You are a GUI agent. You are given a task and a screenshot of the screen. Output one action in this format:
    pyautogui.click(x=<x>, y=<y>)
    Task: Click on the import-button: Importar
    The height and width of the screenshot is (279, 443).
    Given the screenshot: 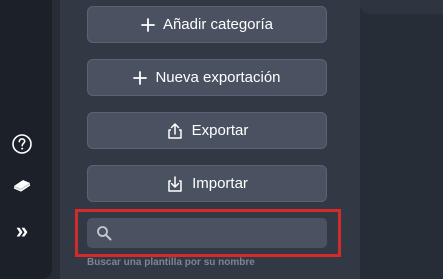 What is the action you would take?
    pyautogui.click(x=207, y=183)
    